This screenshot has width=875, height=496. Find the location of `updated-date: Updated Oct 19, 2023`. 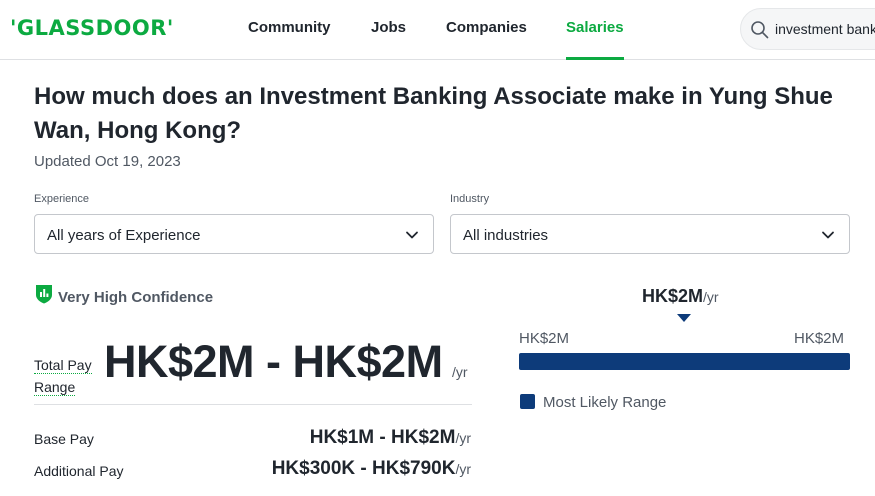

updated-date: Updated Oct 19, 2023 is located at coordinates (107, 161).